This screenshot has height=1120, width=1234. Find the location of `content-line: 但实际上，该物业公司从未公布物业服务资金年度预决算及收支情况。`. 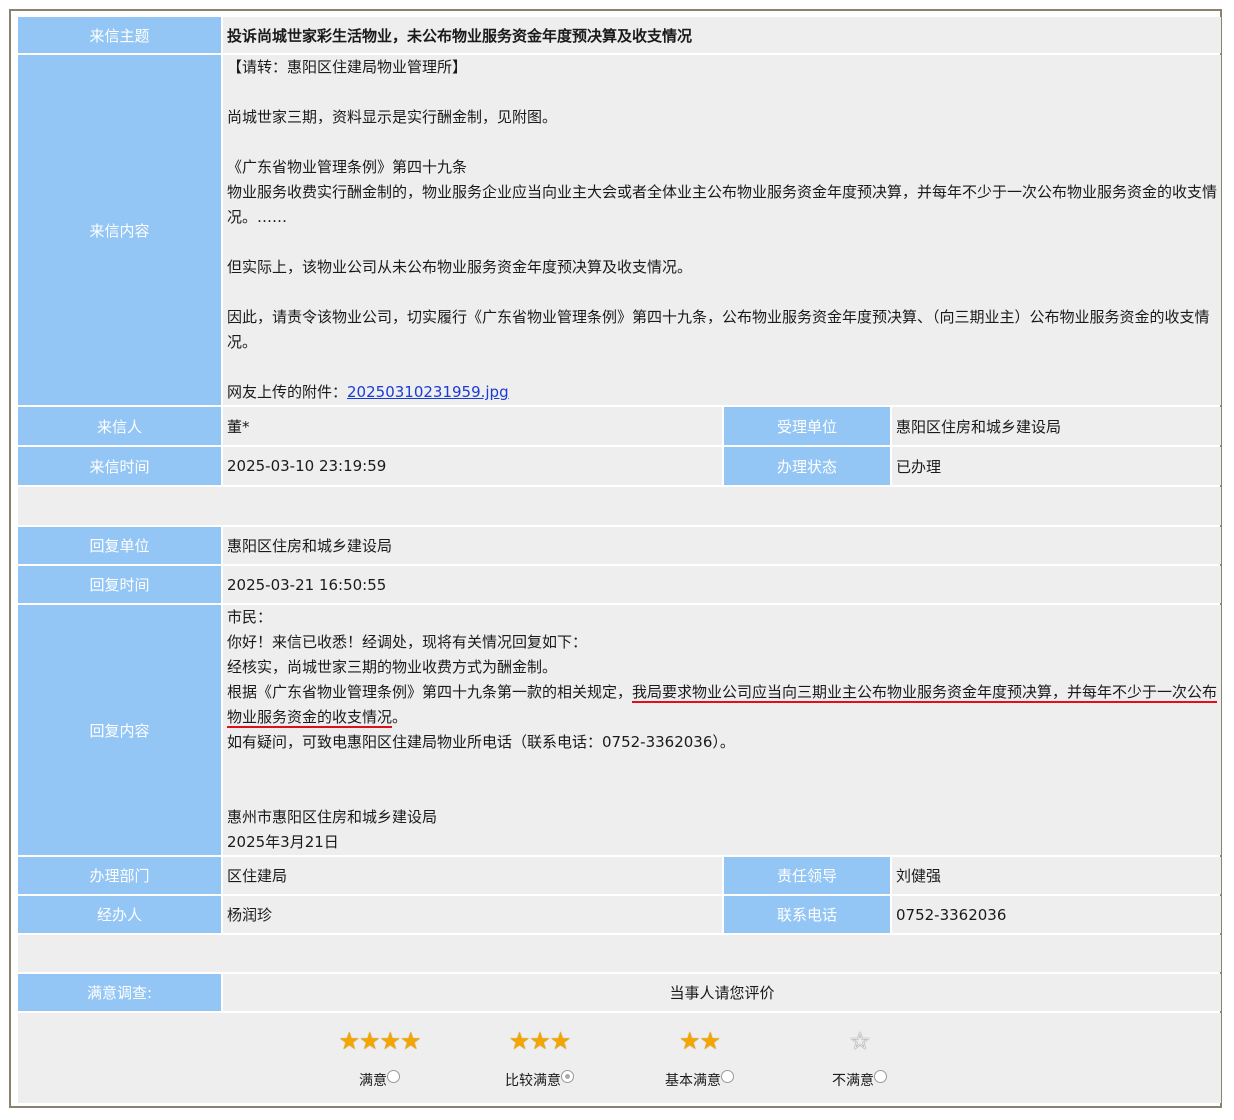

content-line: 但实际上，该物业公司从未公布物业服务资金年度预决算及收支情况。 is located at coordinates (460, 267).